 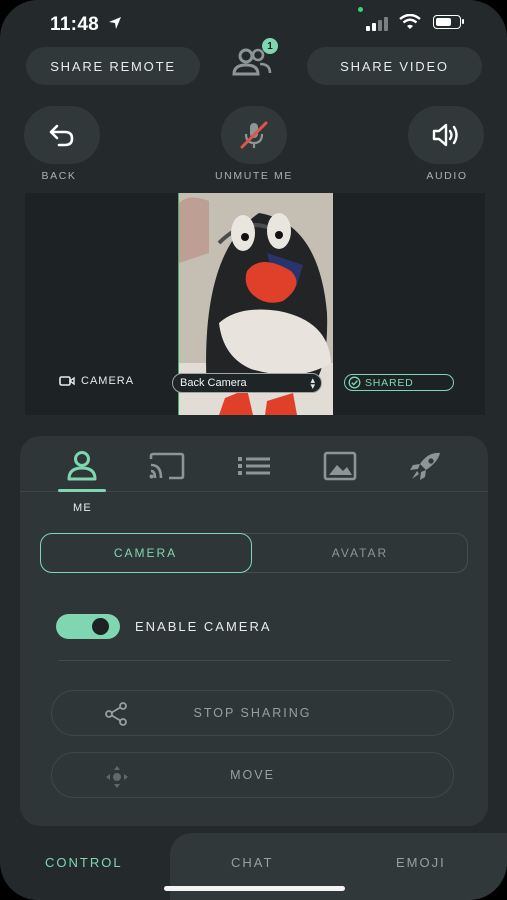 I want to click on list-icon, so click(x=254, y=466).